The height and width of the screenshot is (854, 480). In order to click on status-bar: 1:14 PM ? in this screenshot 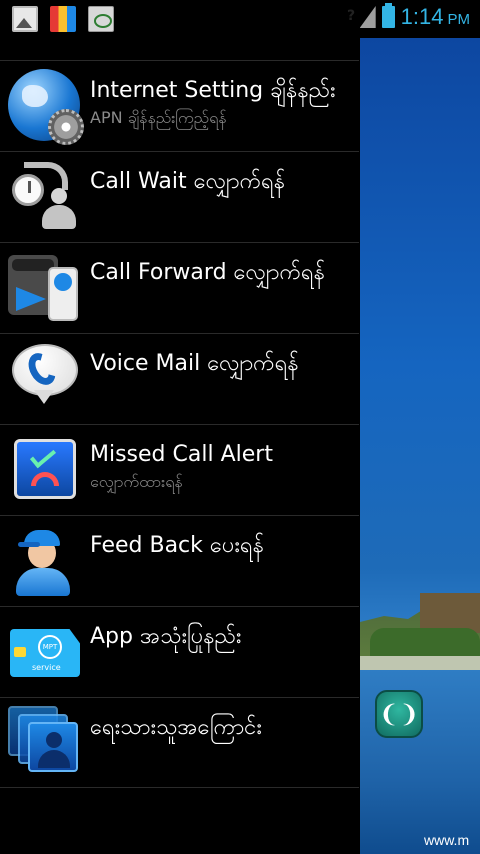, I will do `click(240, 19)`.